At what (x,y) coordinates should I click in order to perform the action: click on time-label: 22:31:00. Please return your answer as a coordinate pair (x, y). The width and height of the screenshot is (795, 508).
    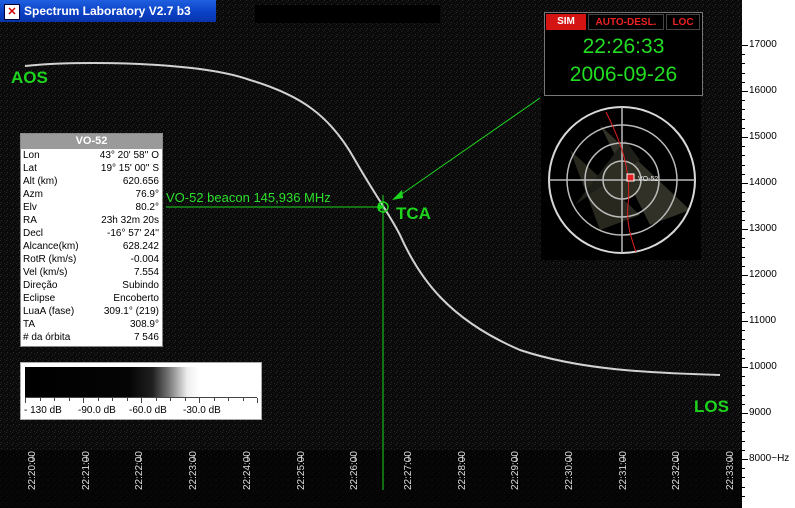
    Looking at the image, I should click on (623, 470).